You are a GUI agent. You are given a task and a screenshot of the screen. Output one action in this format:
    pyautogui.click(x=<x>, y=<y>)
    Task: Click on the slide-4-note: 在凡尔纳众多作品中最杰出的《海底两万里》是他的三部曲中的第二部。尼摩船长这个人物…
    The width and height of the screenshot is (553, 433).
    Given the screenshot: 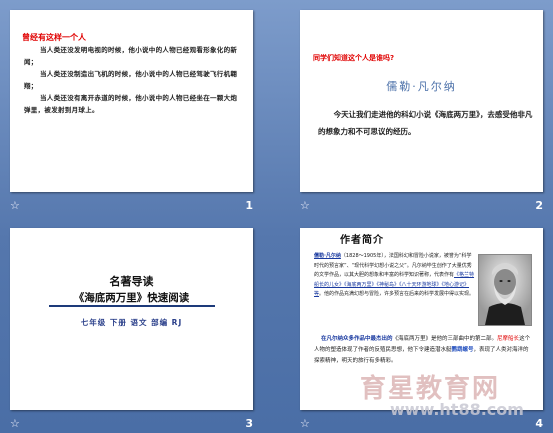 What is the action you would take?
    pyautogui.click(x=422, y=350)
    